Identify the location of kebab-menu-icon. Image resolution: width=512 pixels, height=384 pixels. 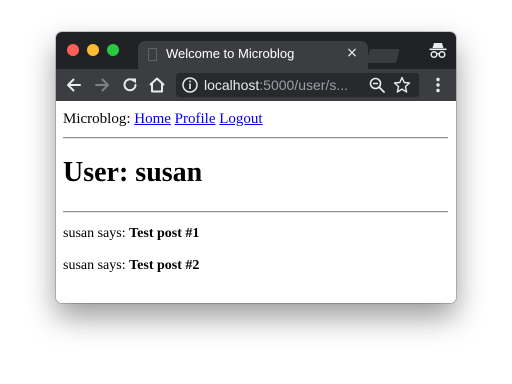
(438, 85).